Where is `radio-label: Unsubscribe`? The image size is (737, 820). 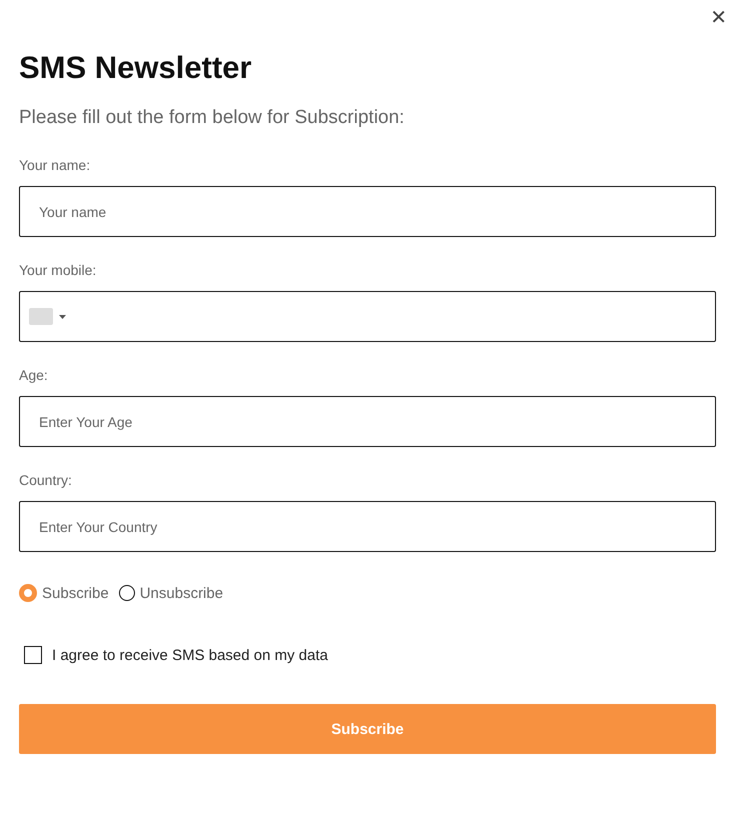
radio-label: Unsubscribe is located at coordinates (182, 593).